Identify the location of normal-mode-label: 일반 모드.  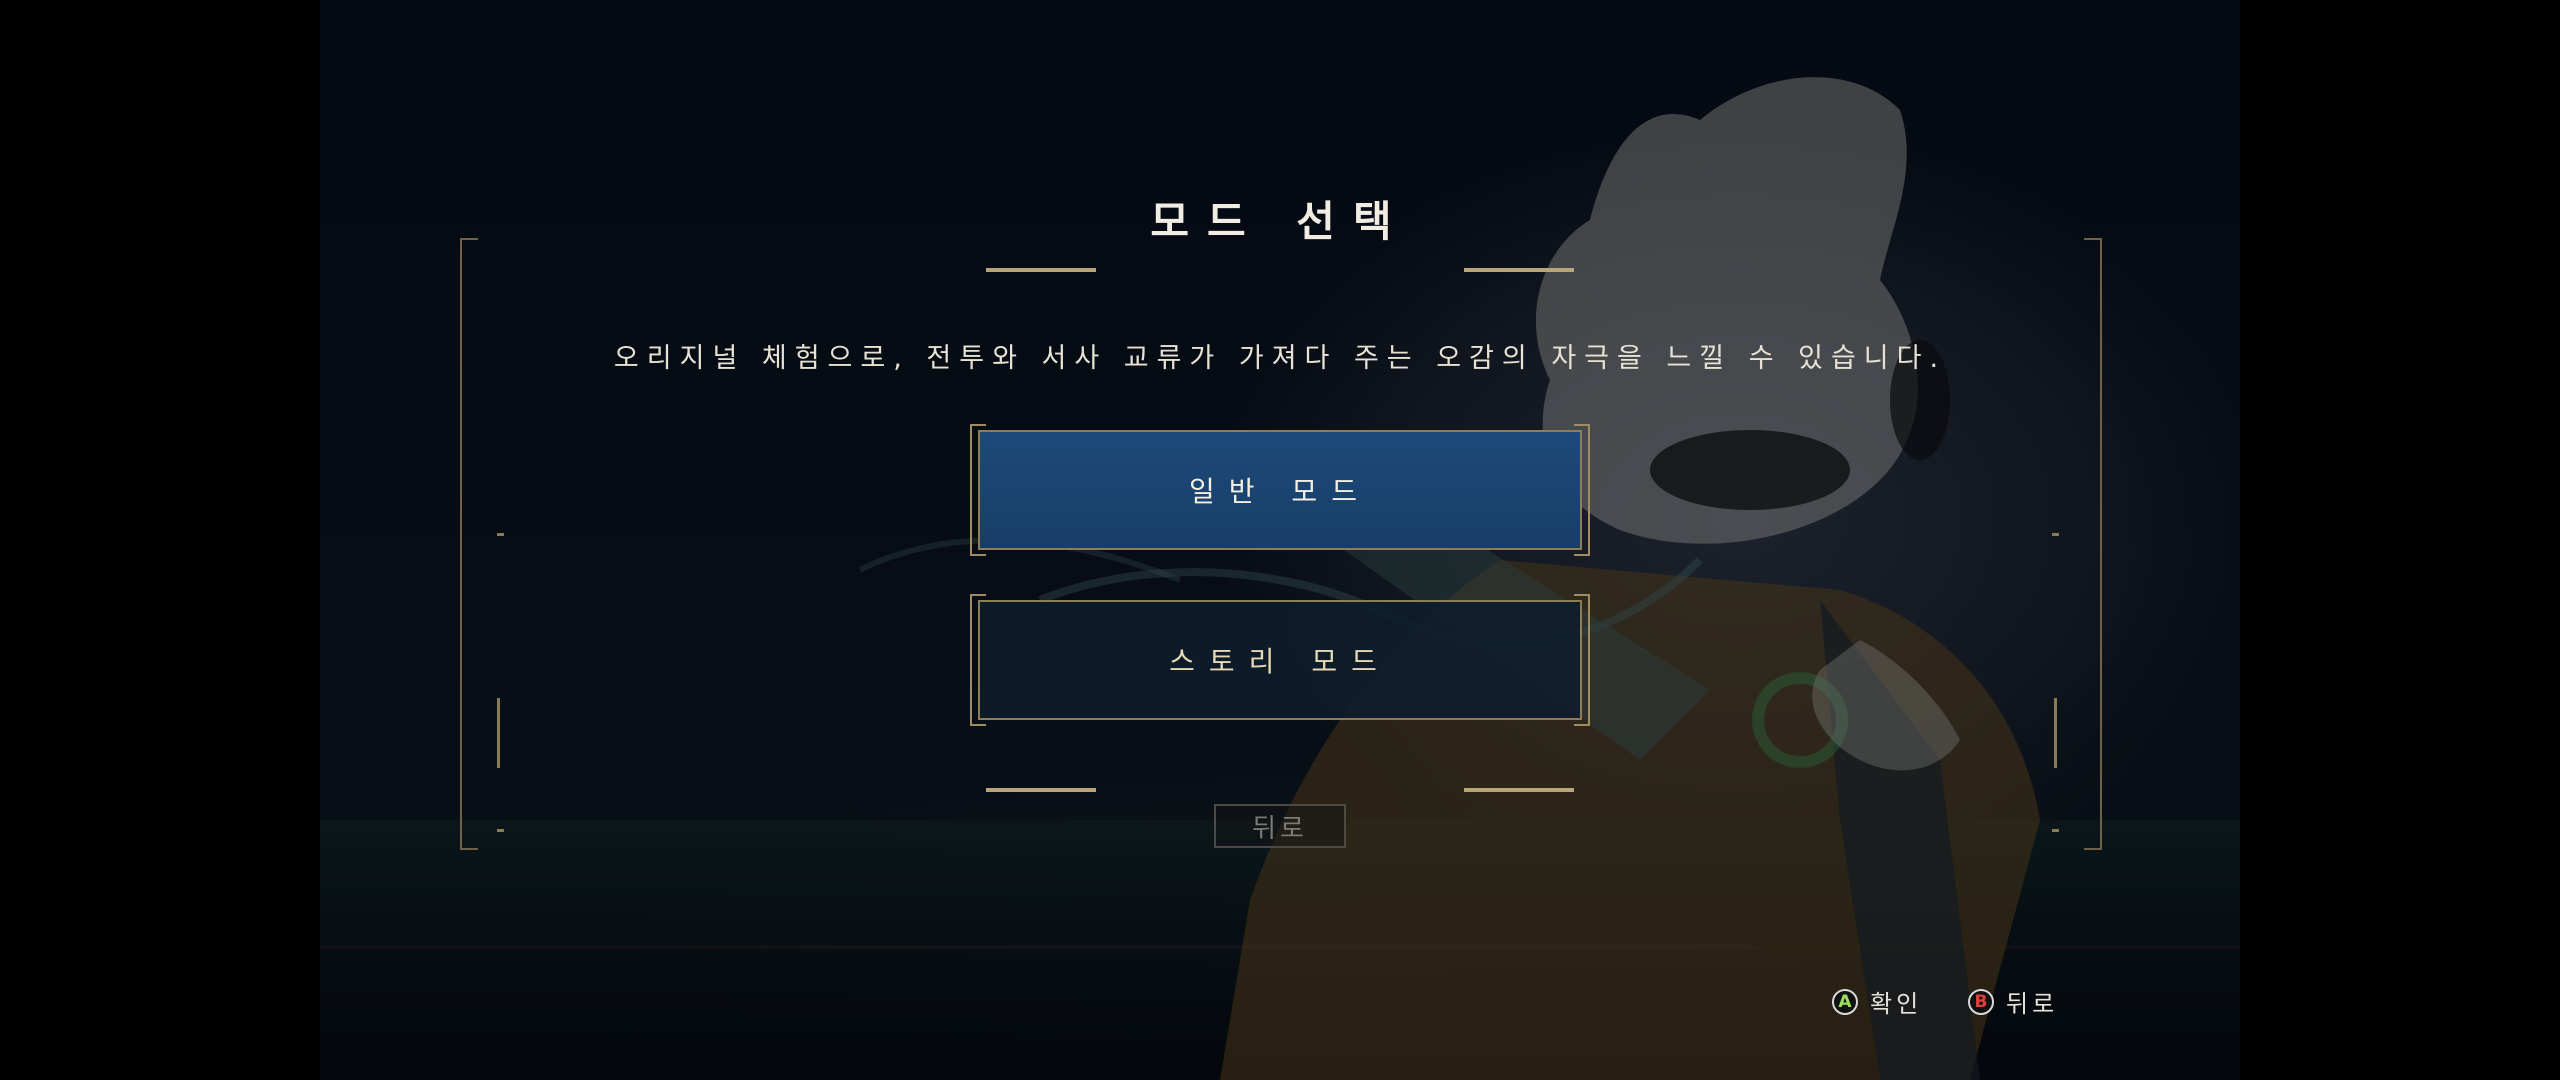
(1280, 491).